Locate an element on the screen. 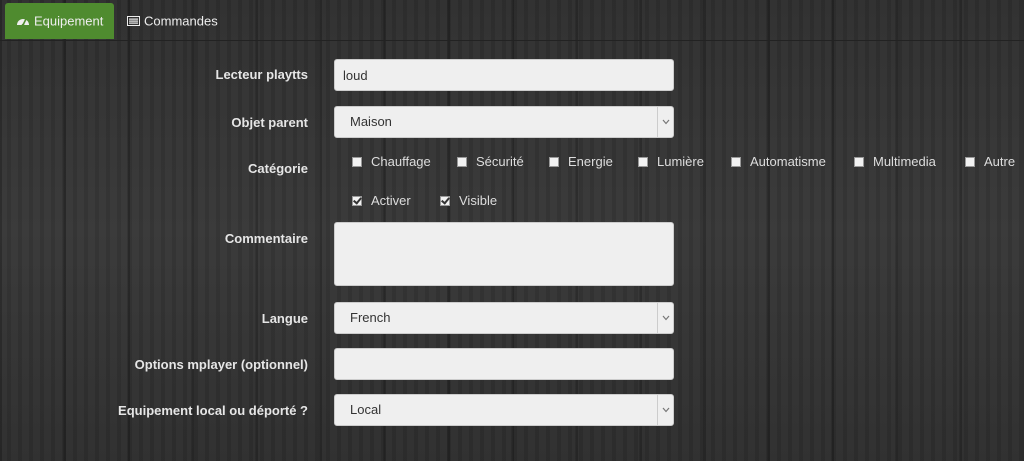  visible-checkbox: Visible is located at coordinates (468, 200).